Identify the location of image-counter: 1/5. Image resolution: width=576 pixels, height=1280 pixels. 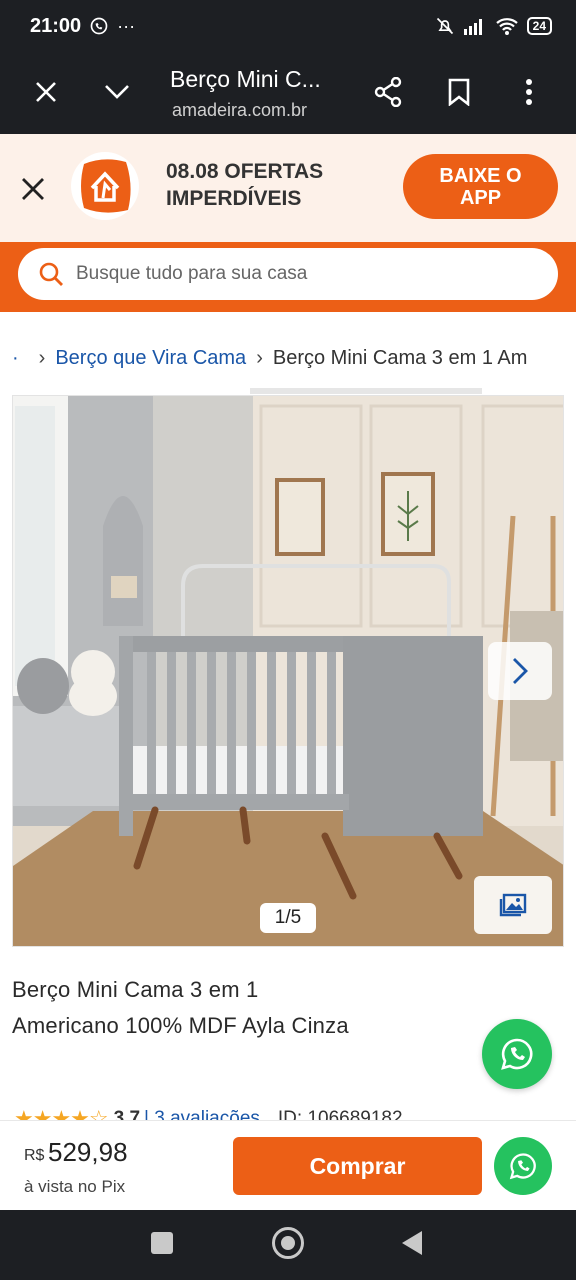
(288, 918).